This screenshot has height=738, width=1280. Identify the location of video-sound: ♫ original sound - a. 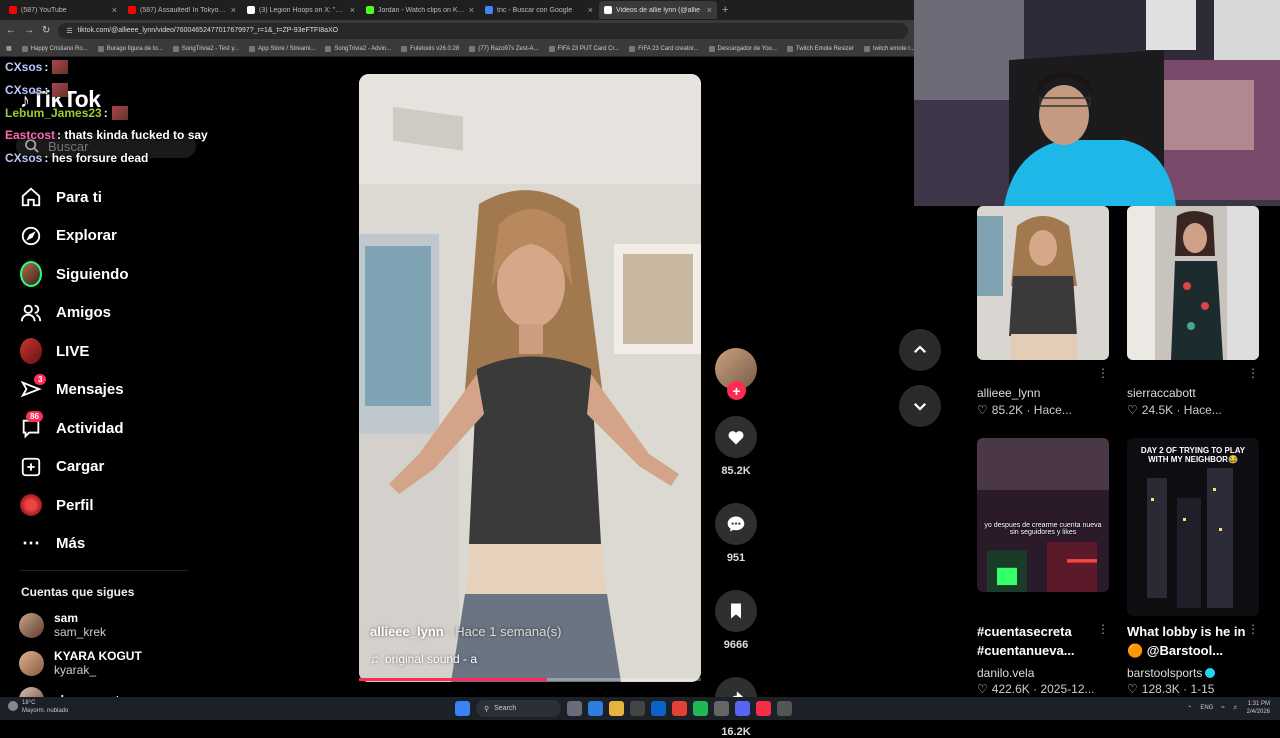
(423, 659).